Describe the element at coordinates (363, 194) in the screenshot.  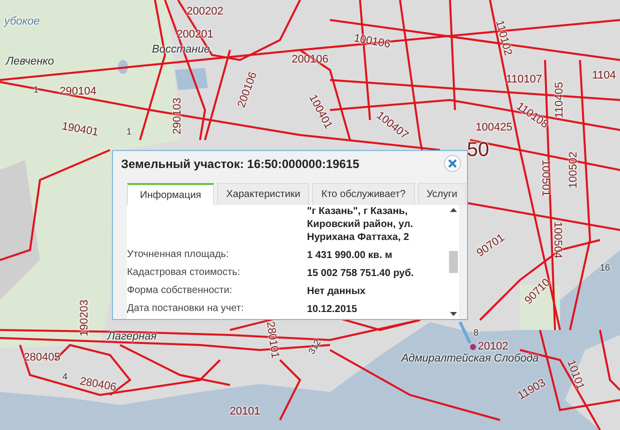
I see `tab: Кто обслуживает?` at that location.